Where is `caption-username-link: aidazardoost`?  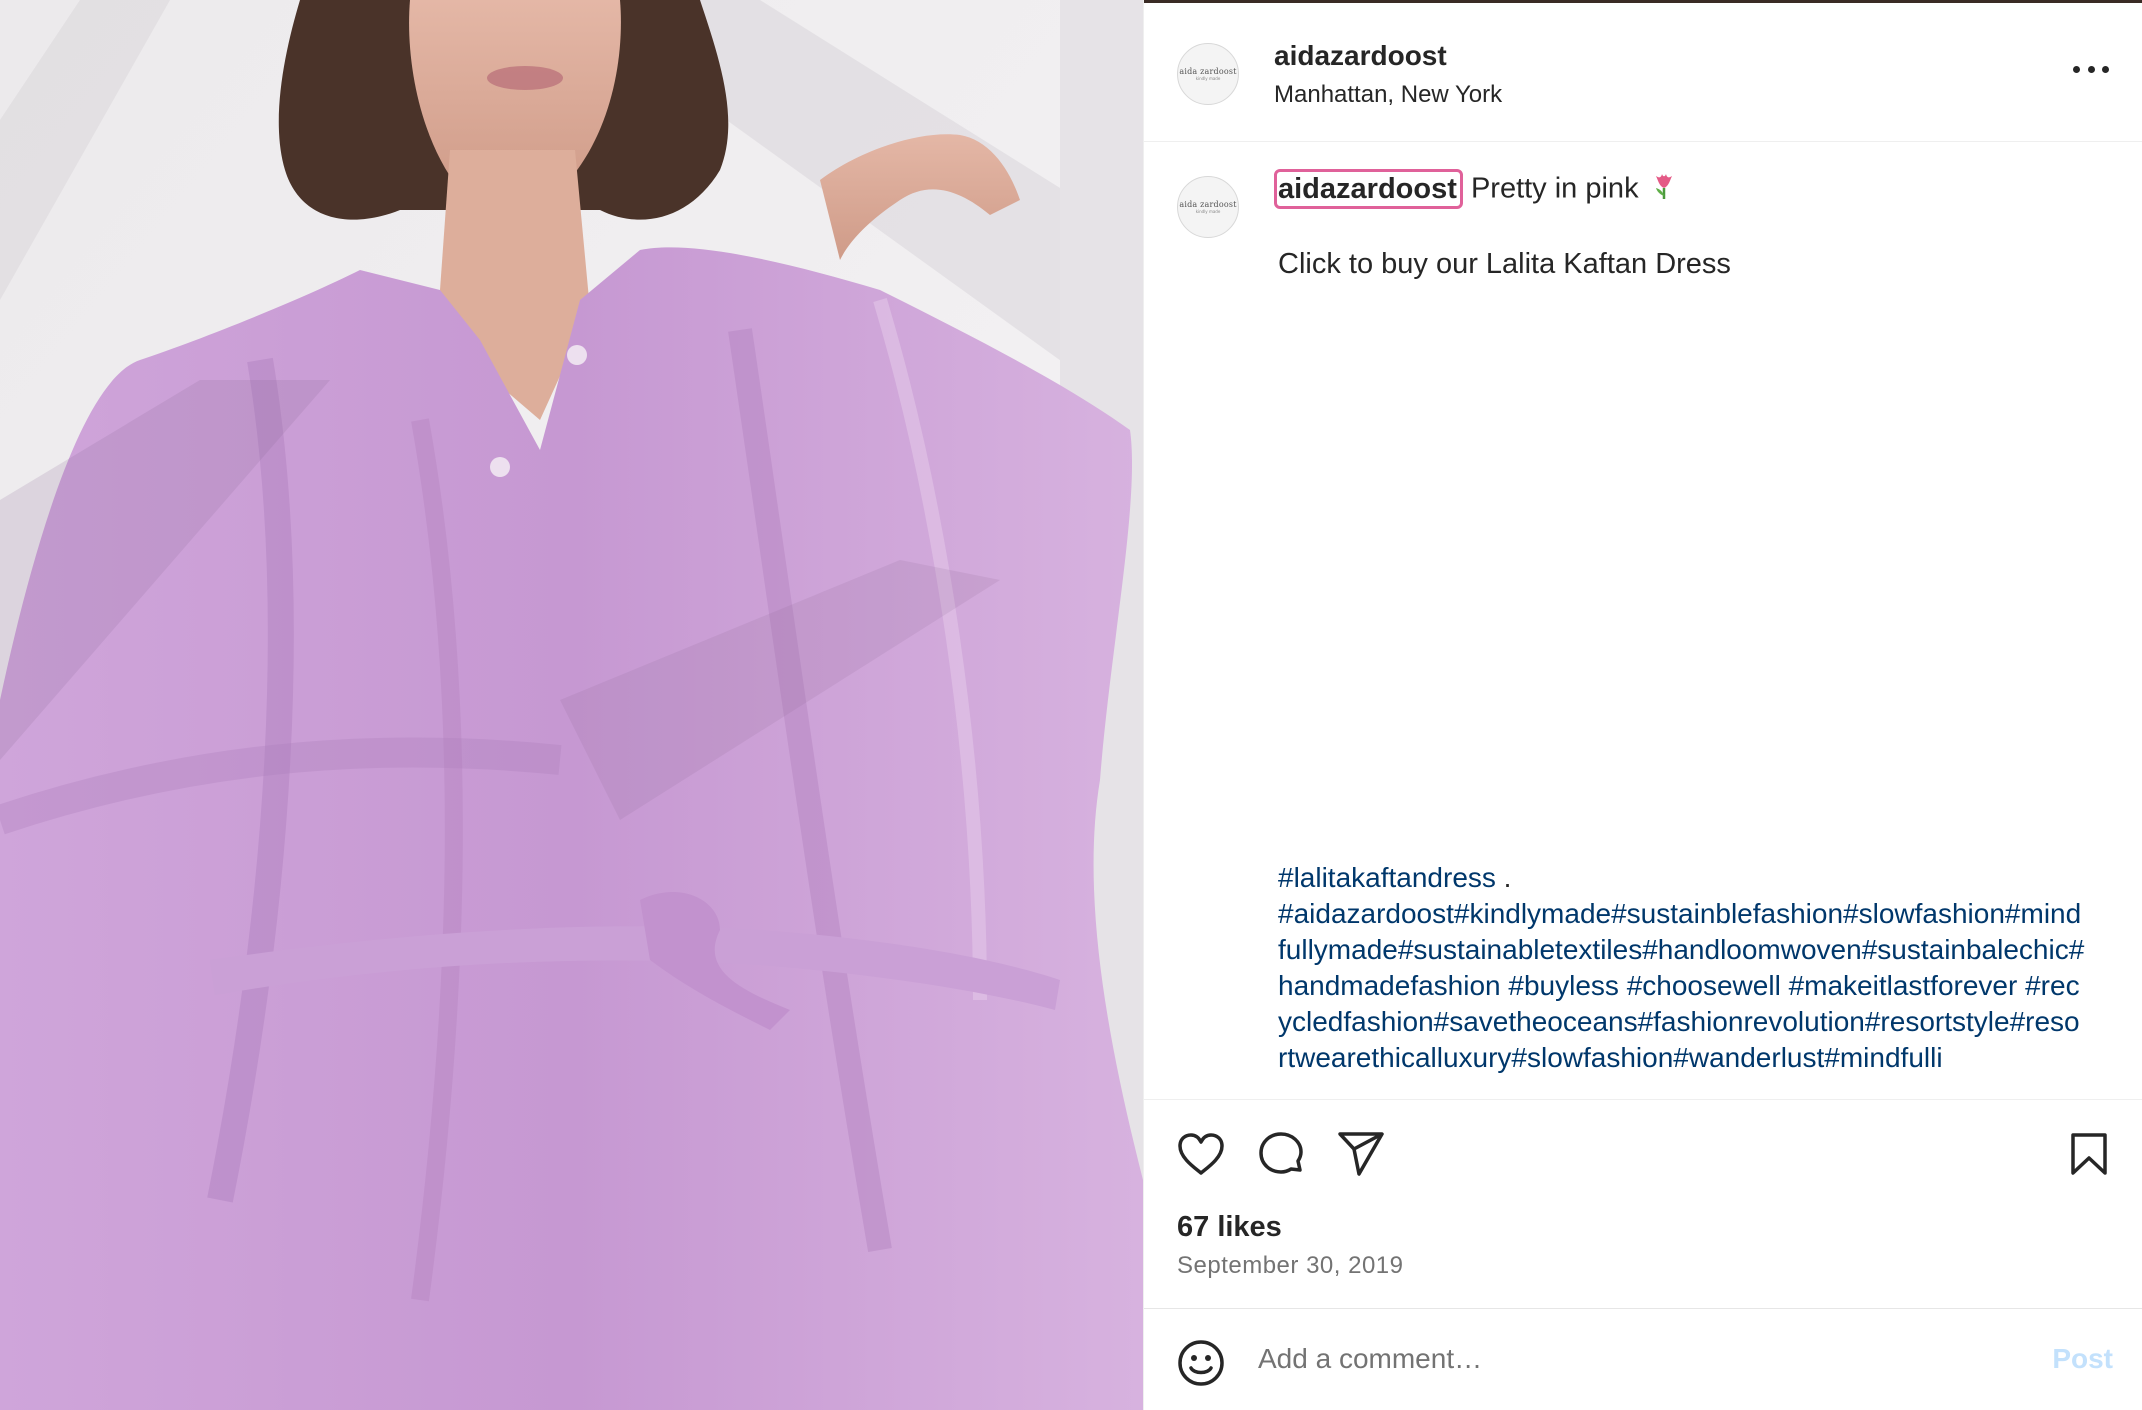 caption-username-link: aidazardoost is located at coordinates (1368, 188).